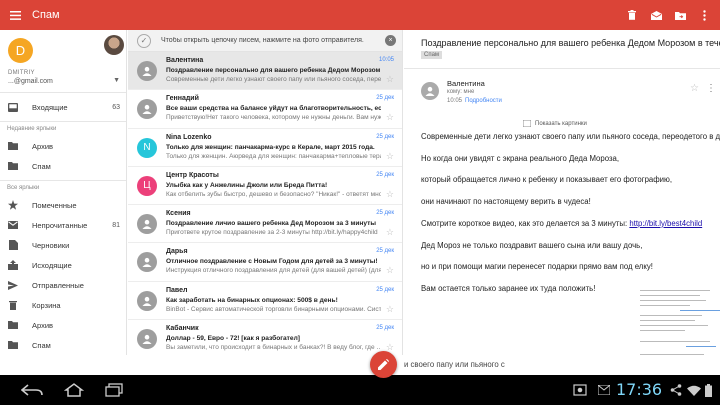  I want to click on account-switch-caret-icon: ▼, so click(116, 80).